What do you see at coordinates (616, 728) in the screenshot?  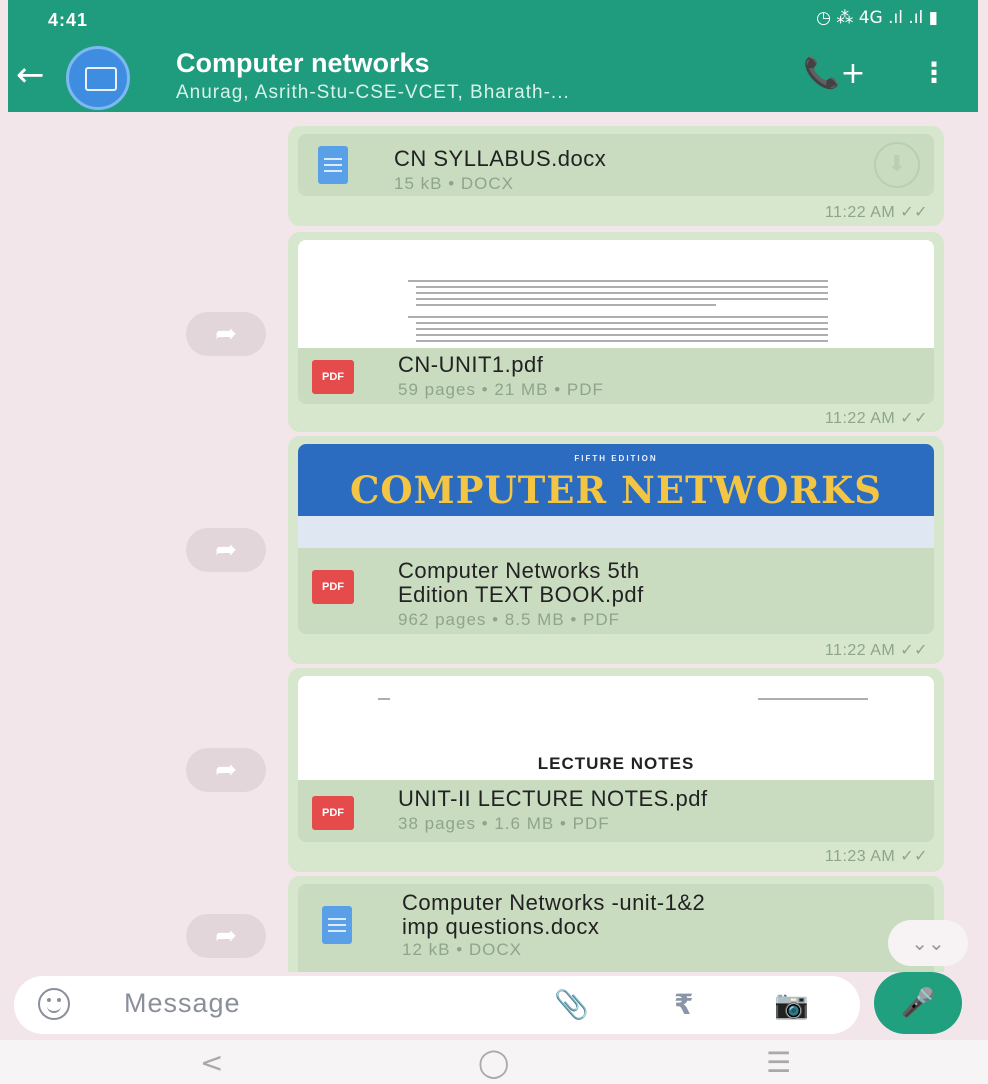 I see `pdf-preview: LECTURE NOTES` at bounding box center [616, 728].